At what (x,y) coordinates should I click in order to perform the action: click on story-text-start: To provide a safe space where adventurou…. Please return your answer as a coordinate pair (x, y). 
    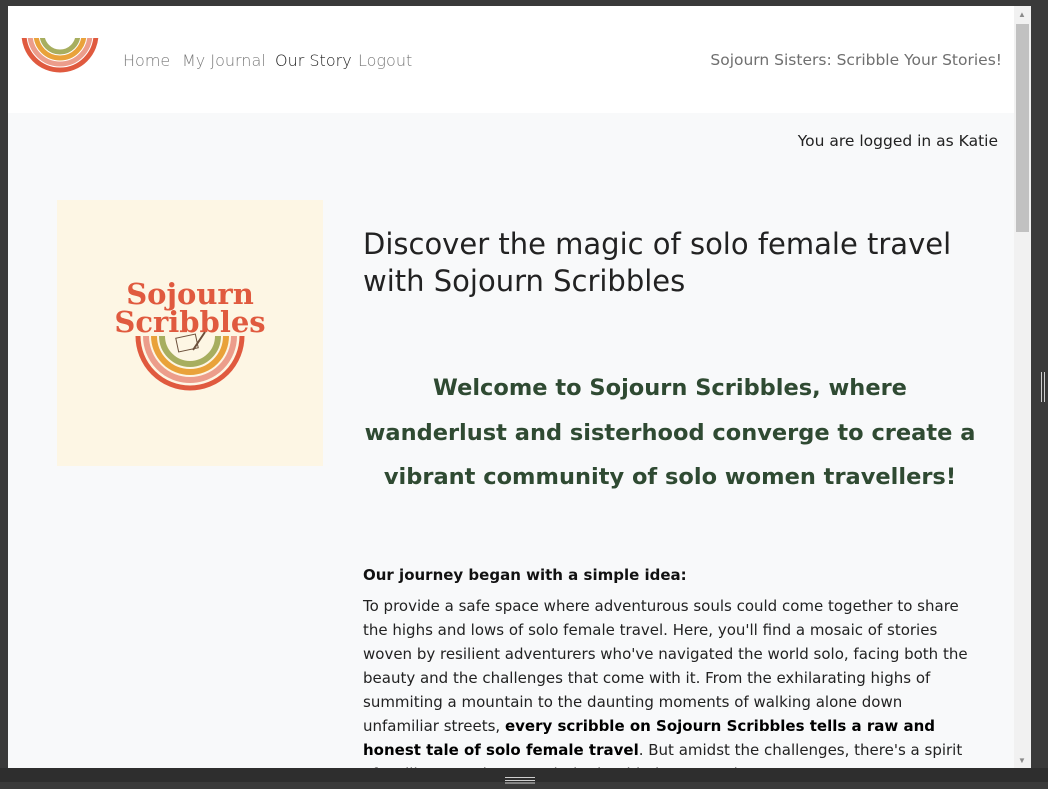
    Looking at the image, I should click on (665, 666).